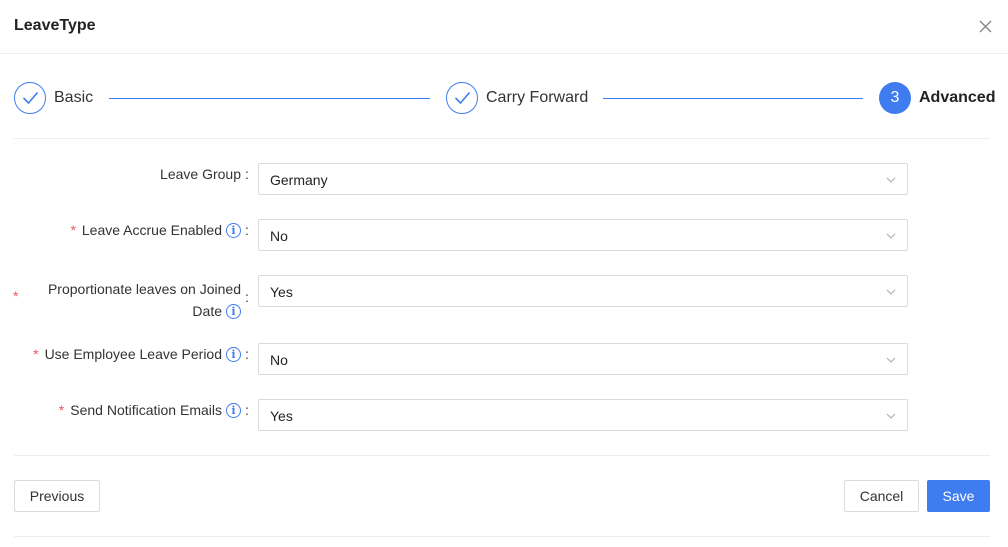 This screenshot has width=1008, height=547. I want to click on form-row-leave-group: Leave Group : Germany, so click(504, 179).